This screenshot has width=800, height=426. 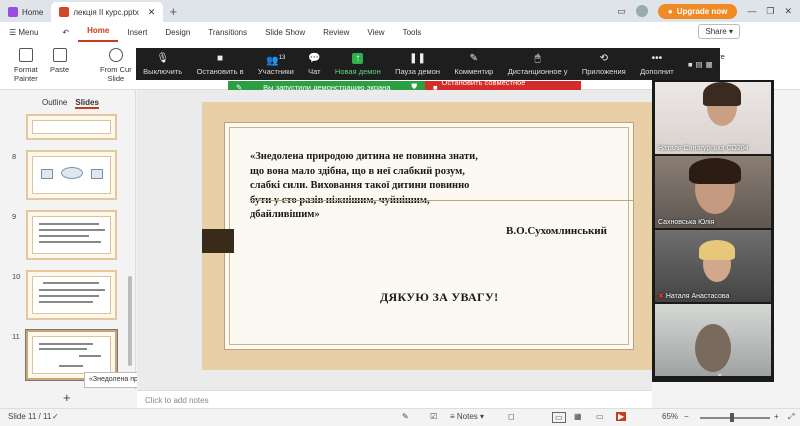 What do you see at coordinates (702, 11) in the screenshot?
I see `upgrade-label: Upgrade now` at bounding box center [702, 11].